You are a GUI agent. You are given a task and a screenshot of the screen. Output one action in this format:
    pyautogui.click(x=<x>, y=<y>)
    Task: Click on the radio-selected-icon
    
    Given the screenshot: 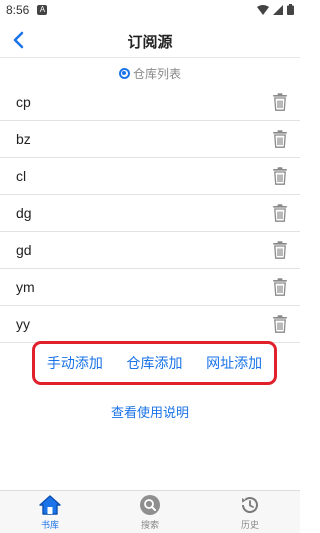 What is the action you would take?
    pyautogui.click(x=124, y=73)
    